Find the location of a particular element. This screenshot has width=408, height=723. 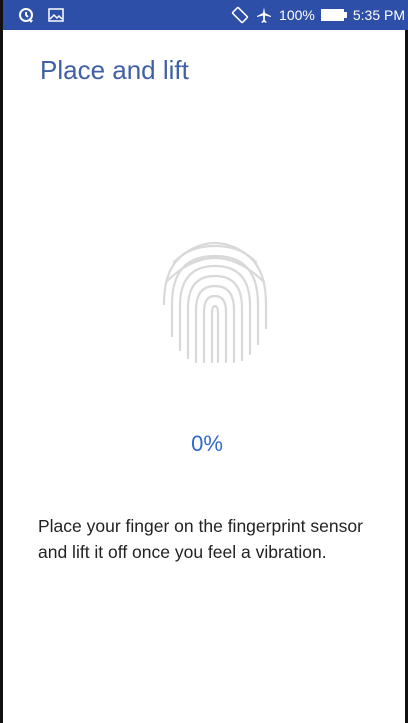

battery-icon is located at coordinates (333, 15).